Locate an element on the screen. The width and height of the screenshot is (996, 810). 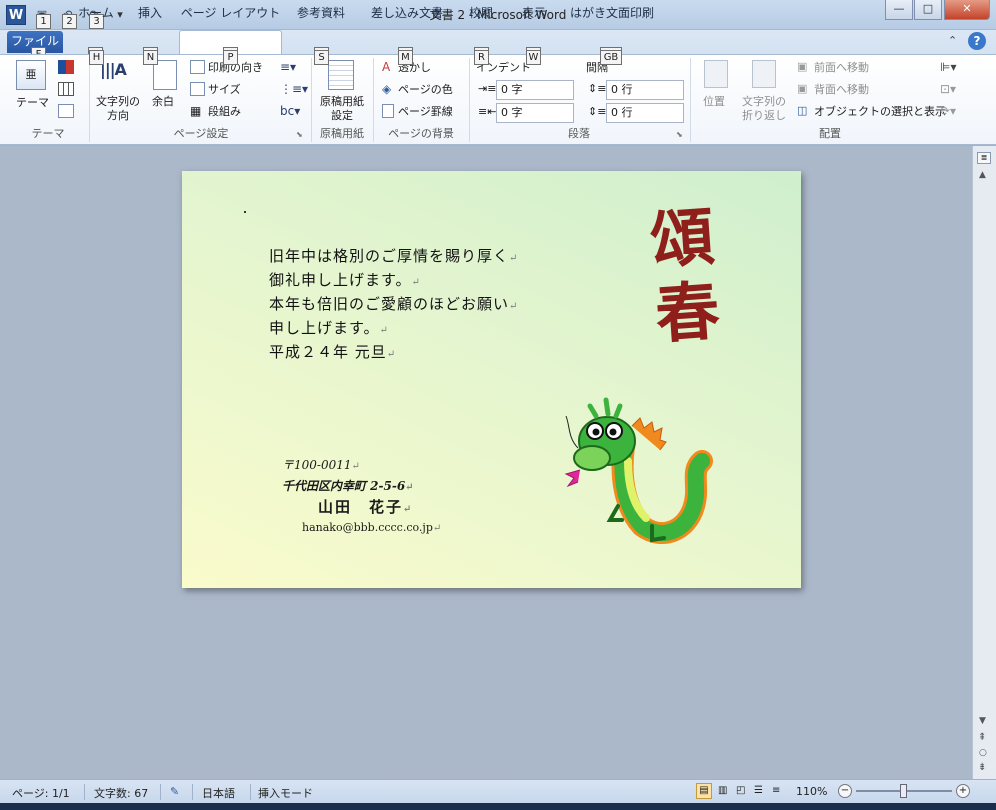
page-setup-launcher-icon: ⬊ is located at coordinates (299, 134).